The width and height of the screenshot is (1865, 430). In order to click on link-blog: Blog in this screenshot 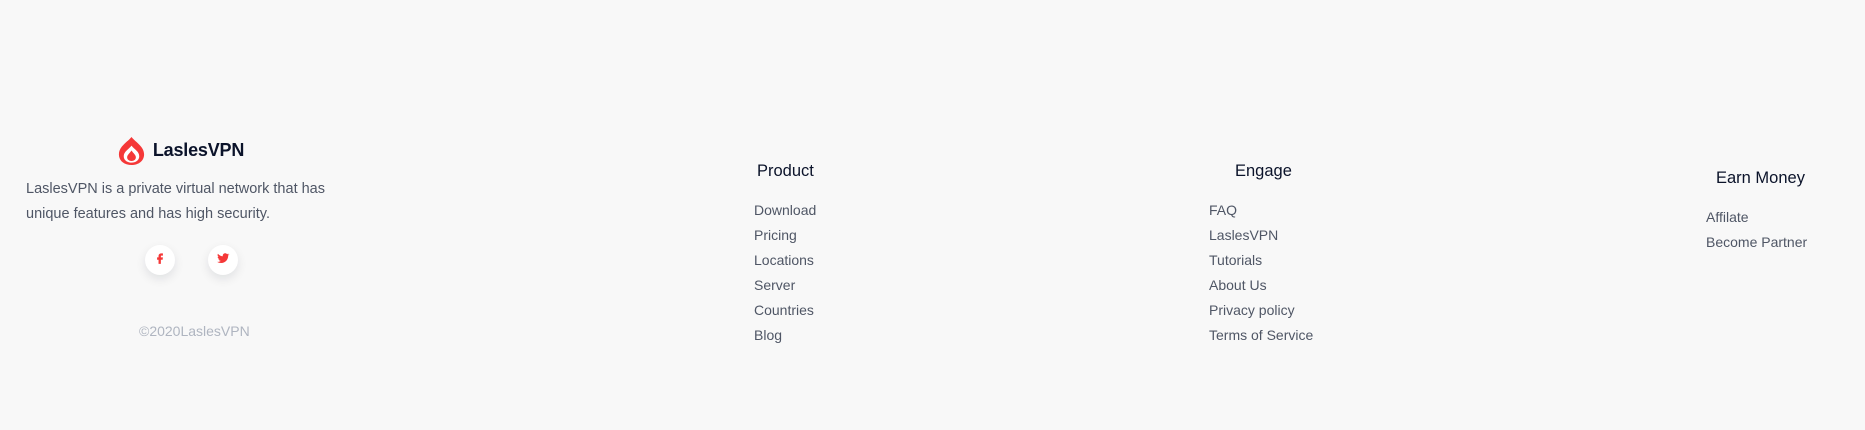, I will do `click(785, 335)`.